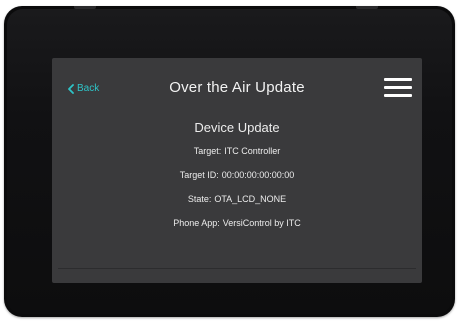 The width and height of the screenshot is (459, 321). I want to click on bezel-notch-right, so click(367, 7).